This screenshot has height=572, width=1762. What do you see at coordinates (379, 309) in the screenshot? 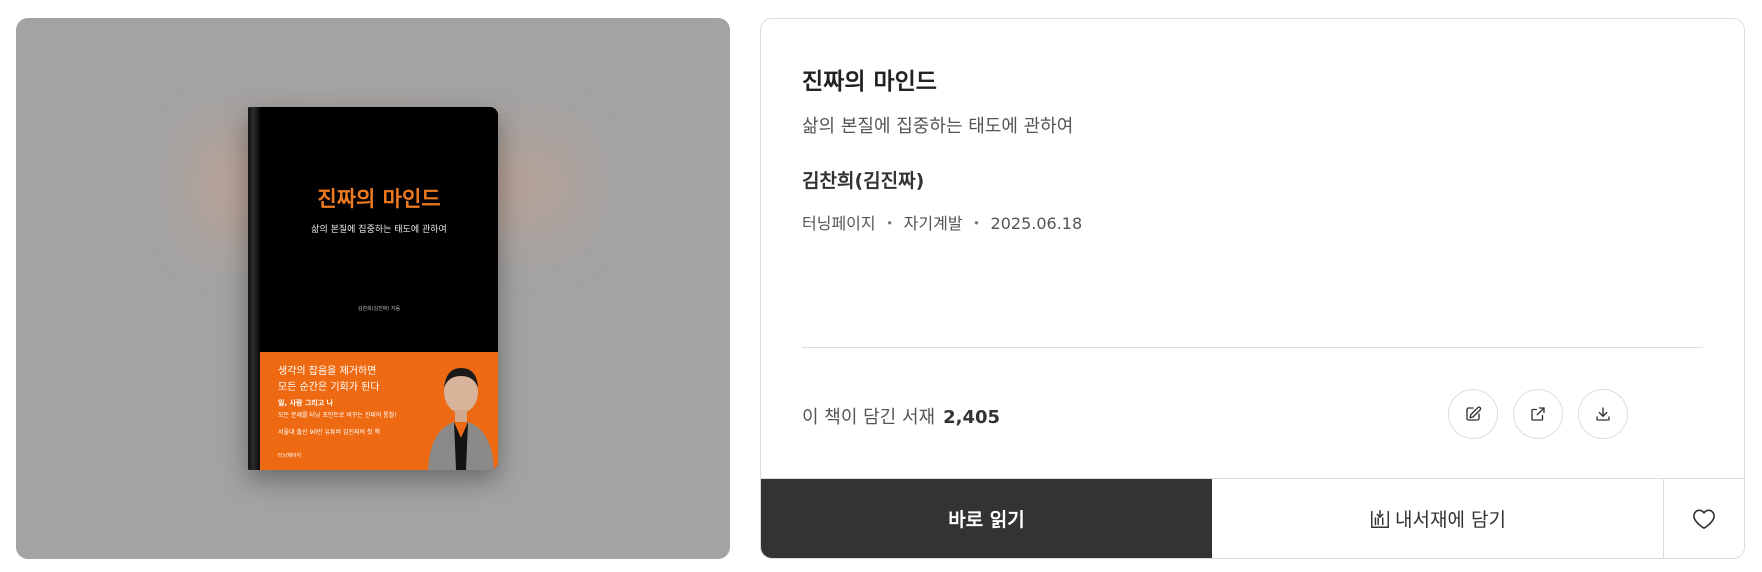
I see `cover-author: 김찬희(김진짜) 지음` at bounding box center [379, 309].